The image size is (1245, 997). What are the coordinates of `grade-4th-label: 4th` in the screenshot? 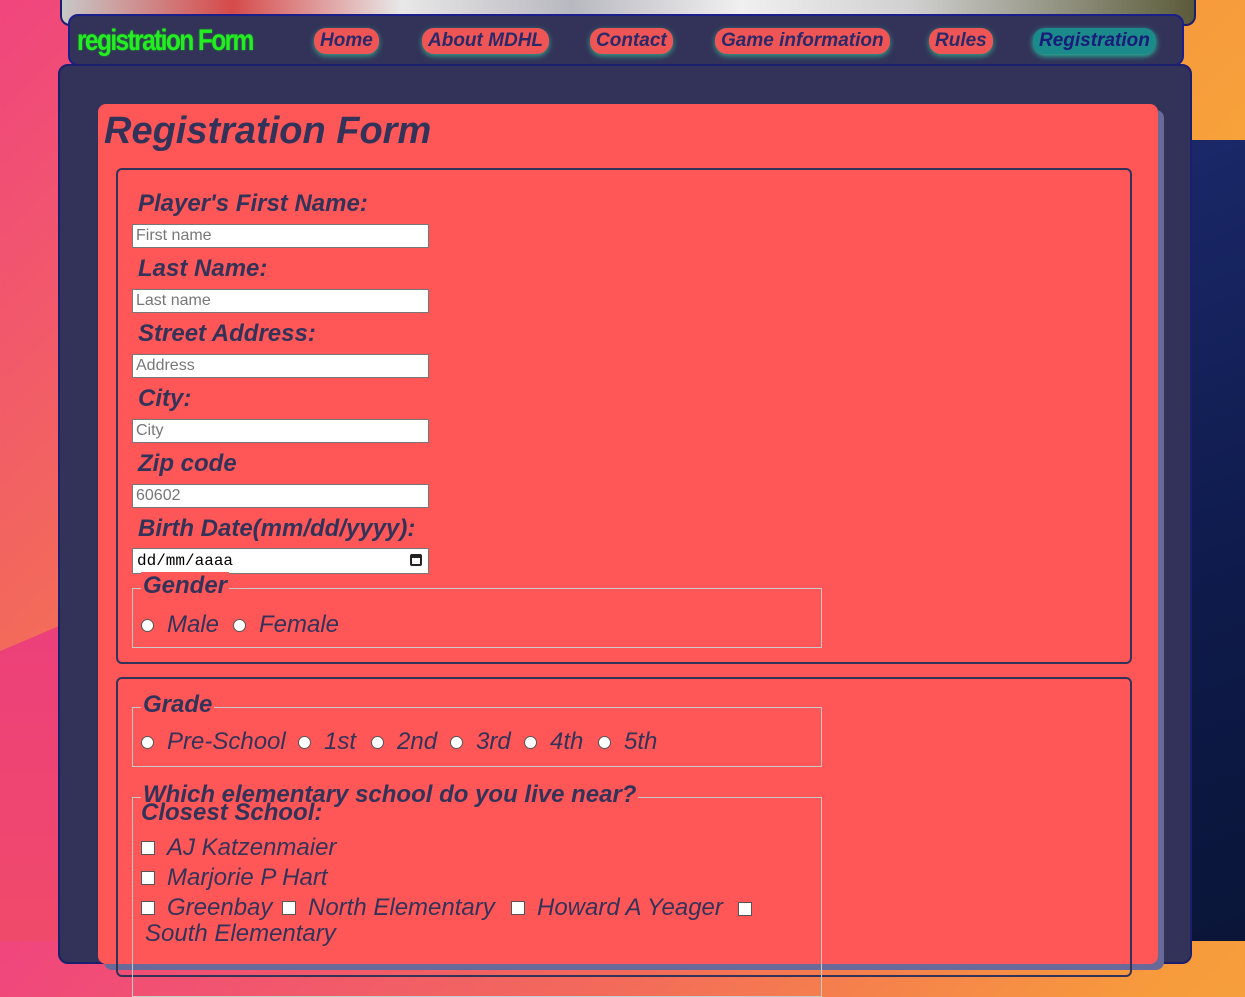 It's located at (567, 741).